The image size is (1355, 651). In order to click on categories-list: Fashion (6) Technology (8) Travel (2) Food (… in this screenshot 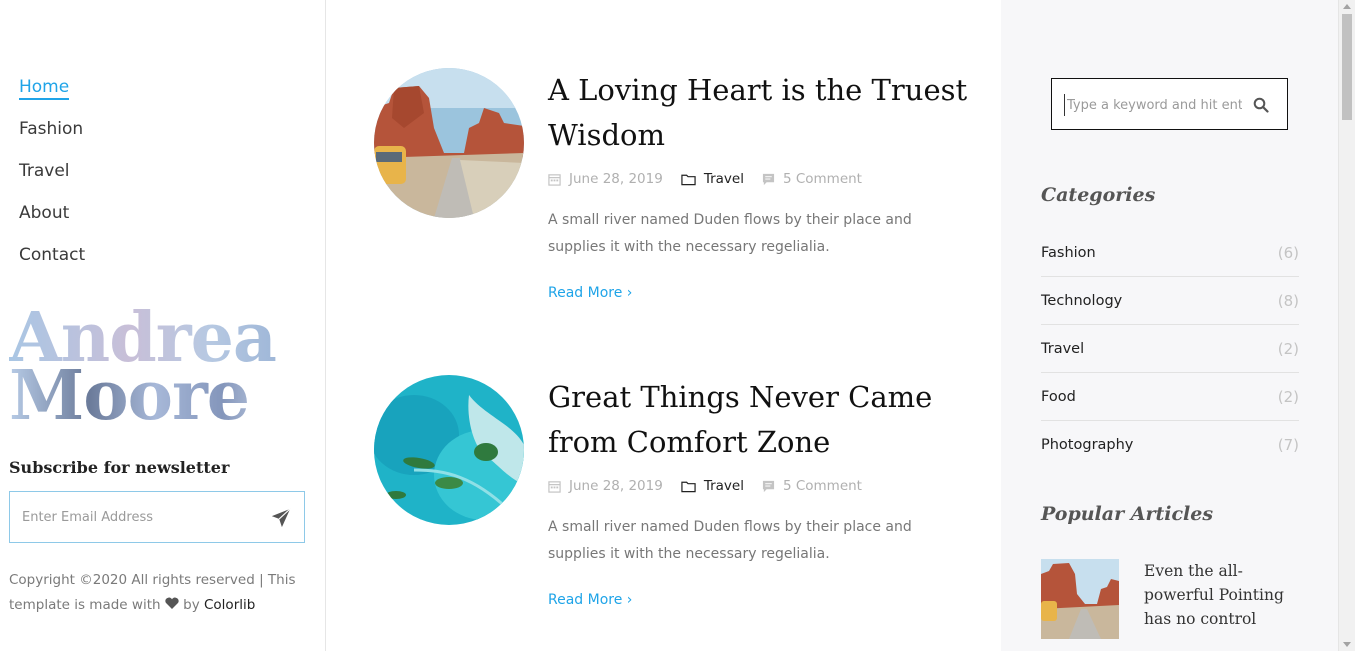, I will do `click(1170, 349)`.